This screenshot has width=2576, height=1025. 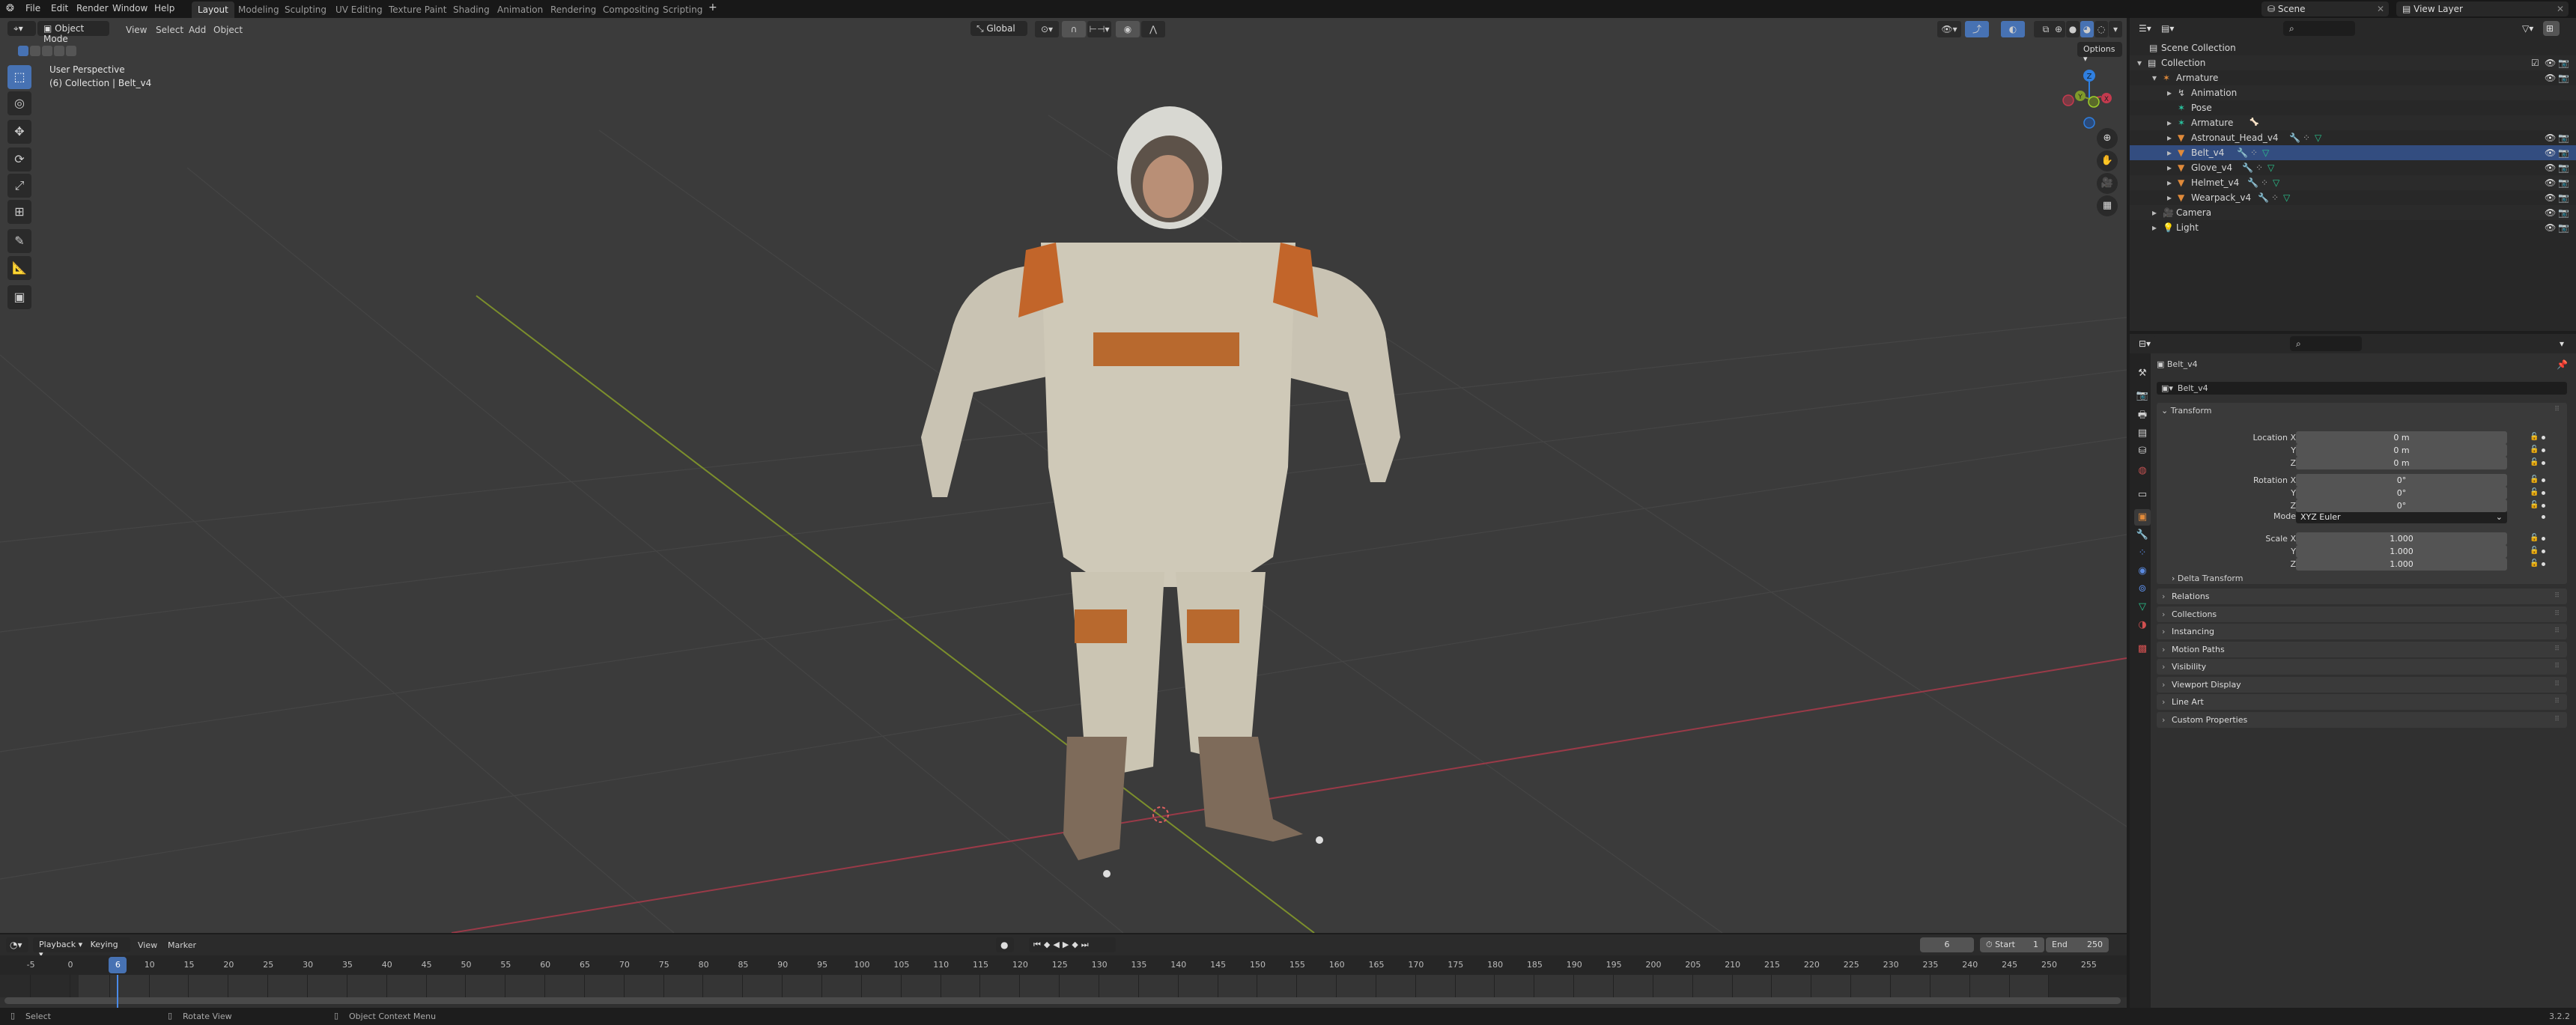 What do you see at coordinates (2353, 227) in the screenshot?
I see `outliner-row: ▸ 💡 Light 👁 📷` at bounding box center [2353, 227].